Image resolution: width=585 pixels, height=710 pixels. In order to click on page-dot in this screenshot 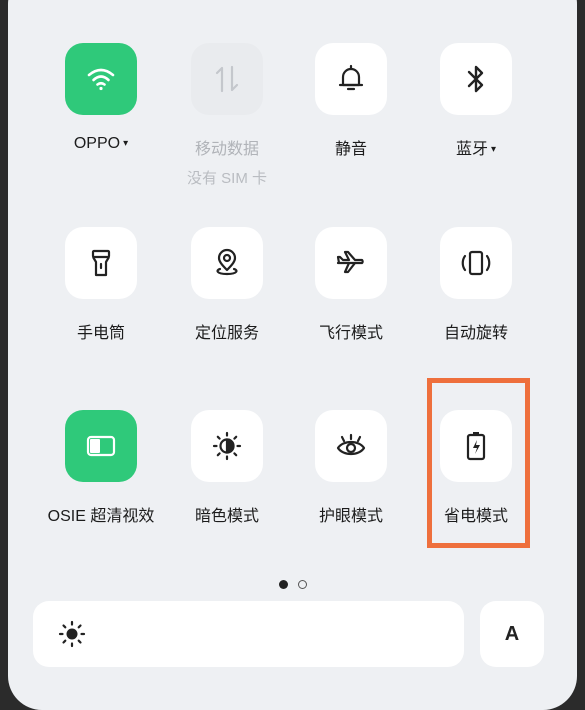, I will do `click(302, 584)`.